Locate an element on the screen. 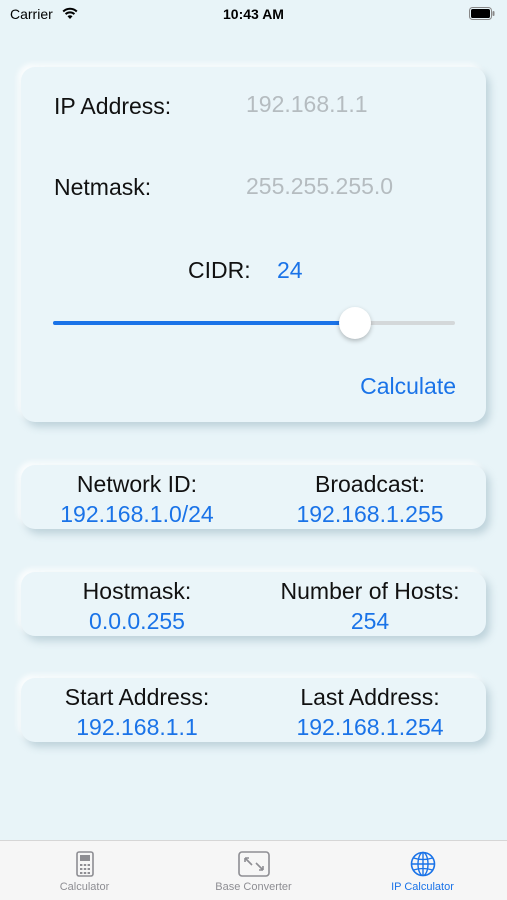 This screenshot has width=507, height=900. tab-ip-calculator: IP Calculator is located at coordinates (422, 870).